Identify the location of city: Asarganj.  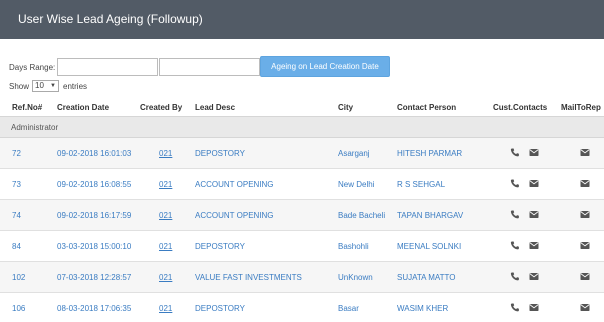
(354, 153).